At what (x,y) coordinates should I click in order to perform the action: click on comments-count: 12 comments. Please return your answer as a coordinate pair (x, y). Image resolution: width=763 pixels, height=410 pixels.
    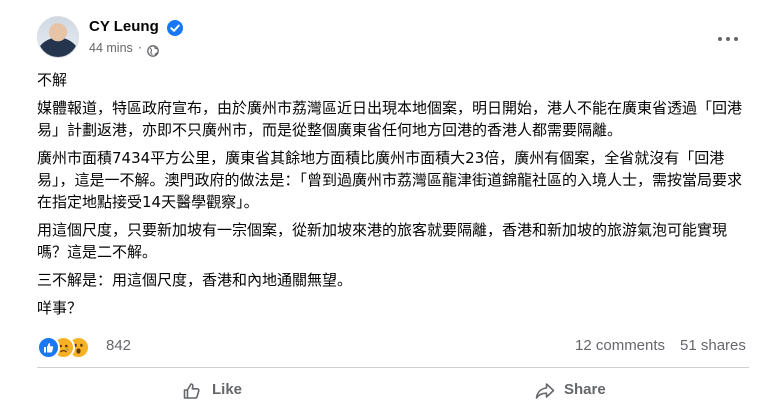
    Looking at the image, I should click on (620, 345).